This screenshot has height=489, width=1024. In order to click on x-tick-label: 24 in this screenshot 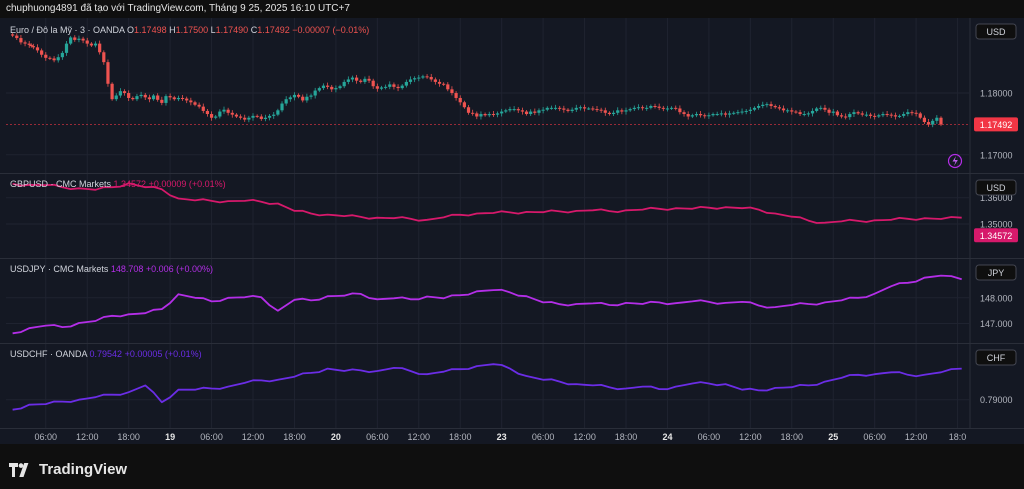, I will do `click(667, 437)`.